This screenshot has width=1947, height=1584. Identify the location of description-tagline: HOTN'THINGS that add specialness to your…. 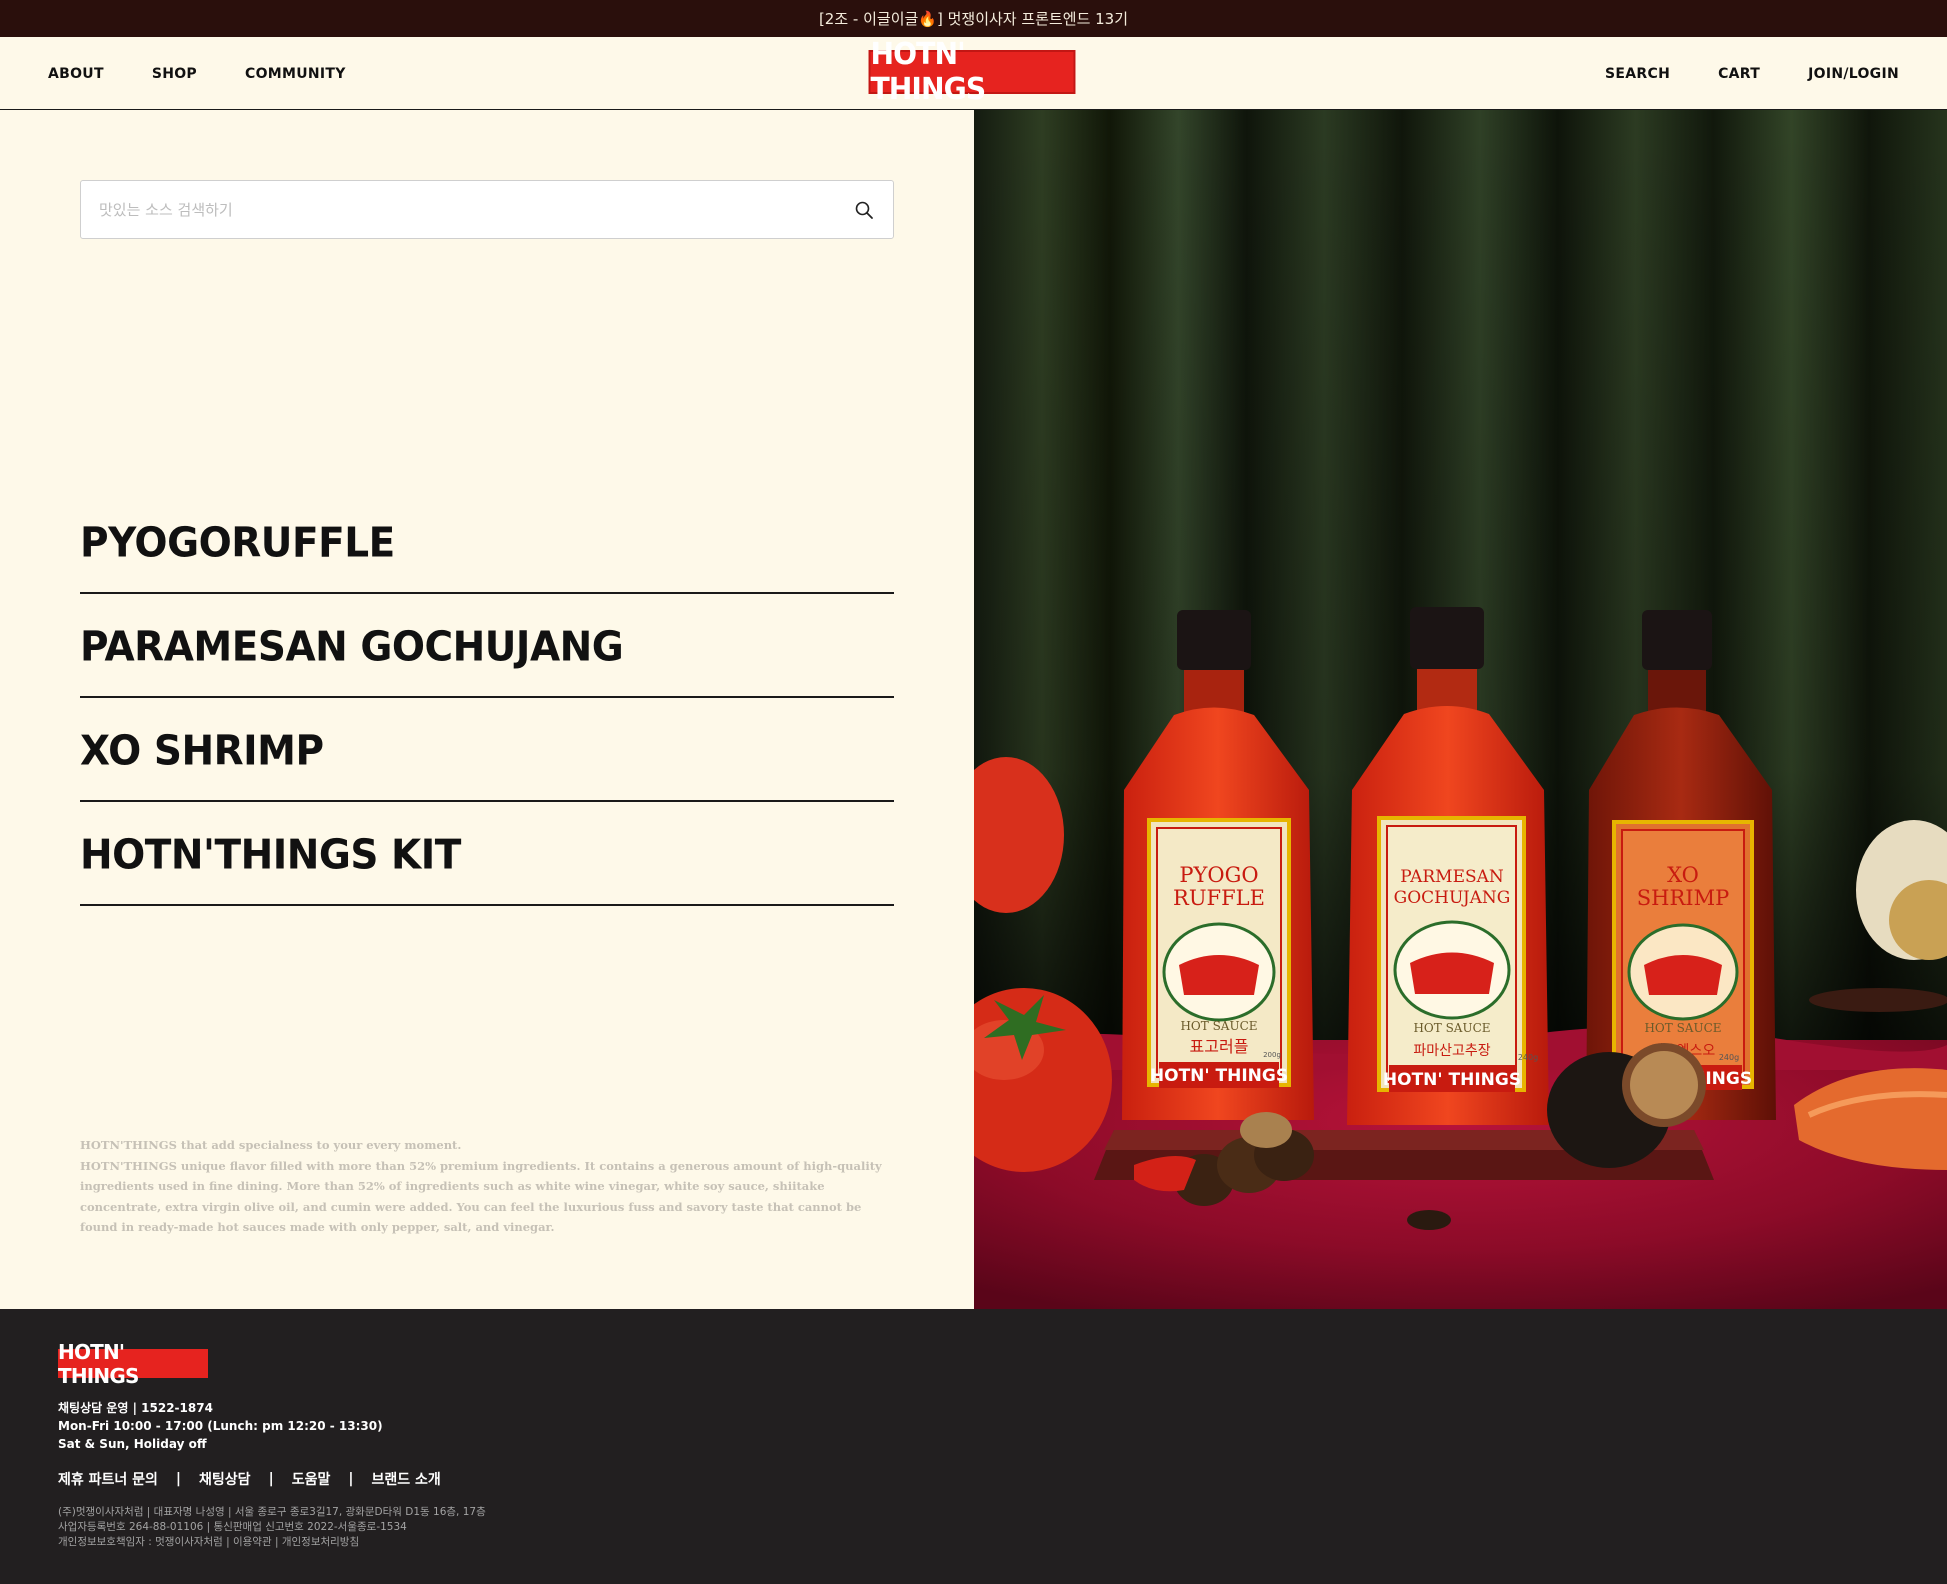
(271, 1145).